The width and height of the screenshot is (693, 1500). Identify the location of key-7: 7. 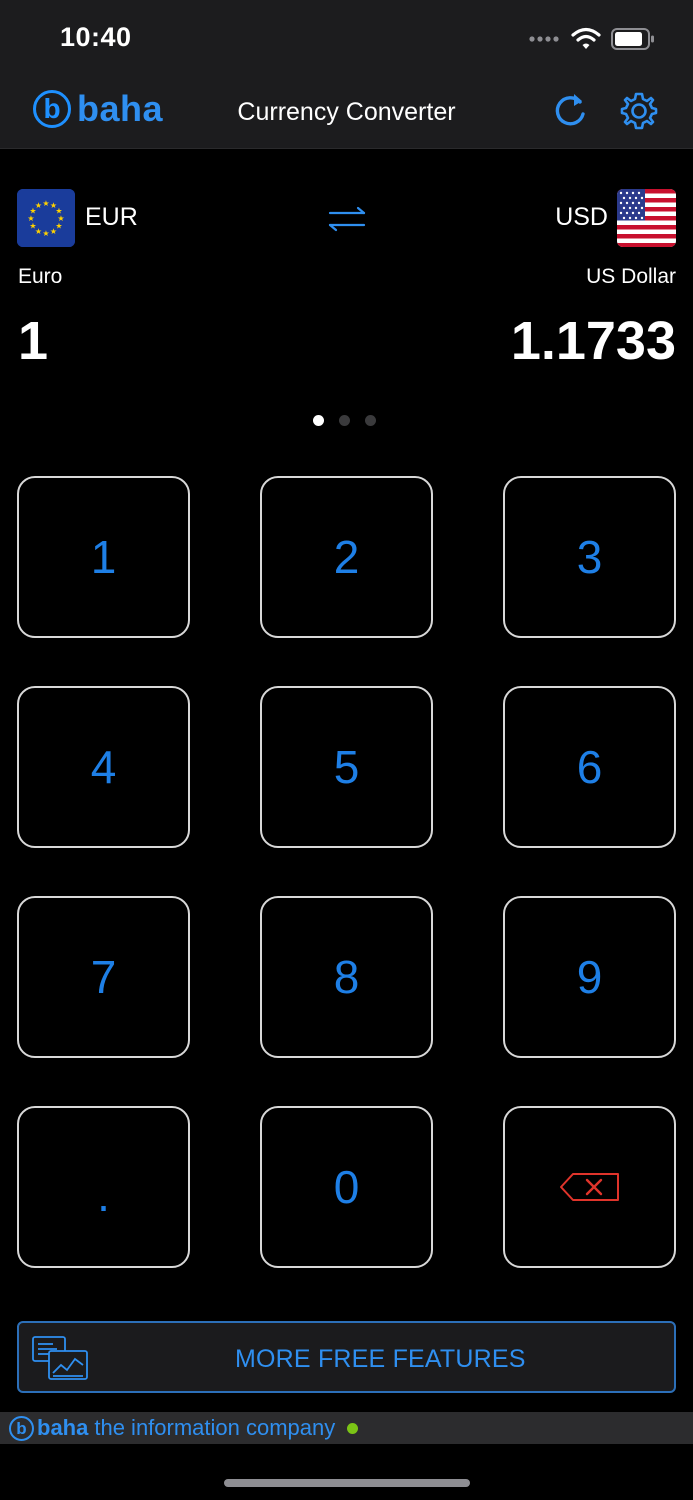
(103, 977).